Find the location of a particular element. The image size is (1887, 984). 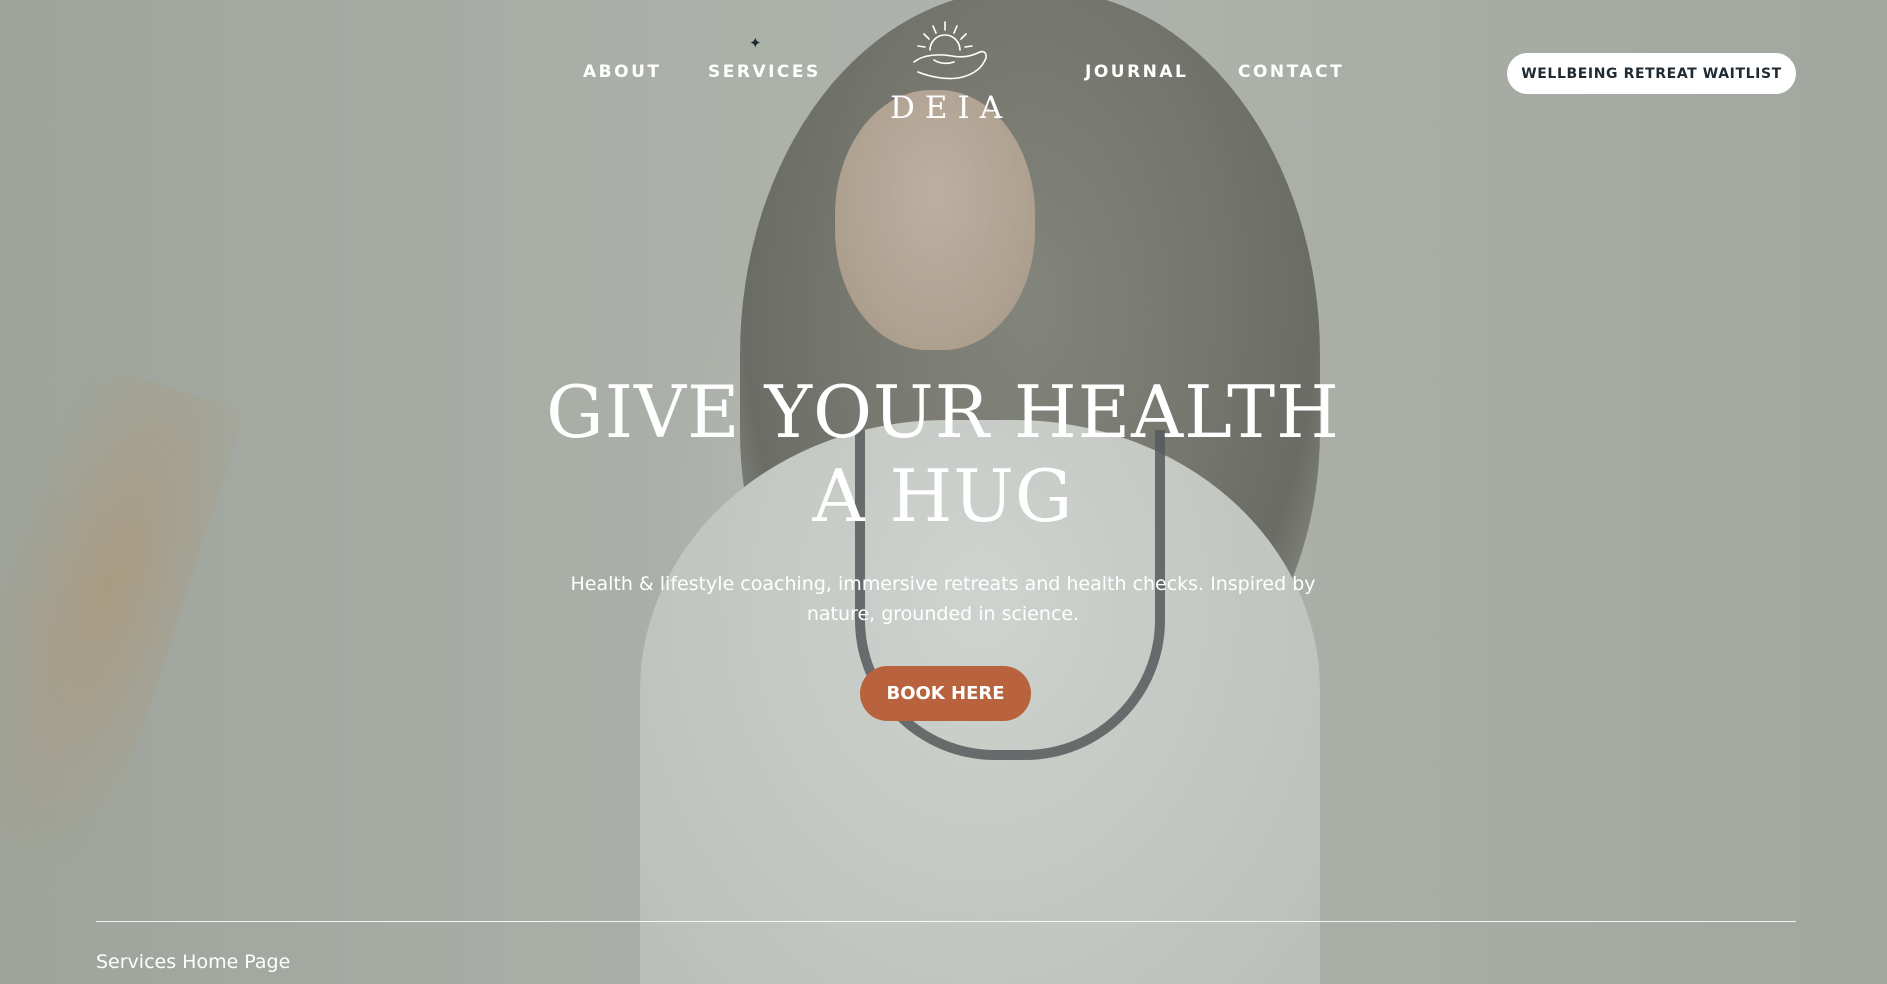

site-logo: DEIA is located at coordinates (945, 75).